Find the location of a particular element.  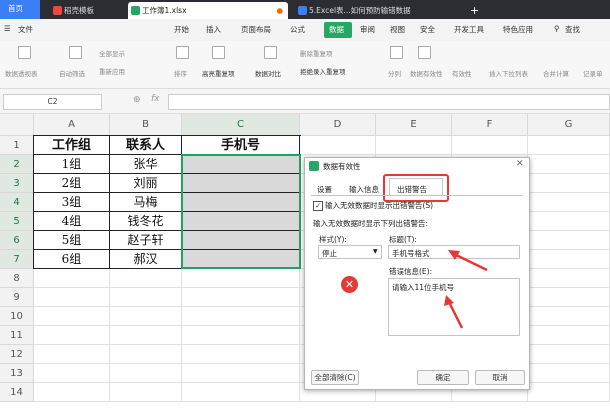

new-tab-button: + is located at coordinates (476, 10).